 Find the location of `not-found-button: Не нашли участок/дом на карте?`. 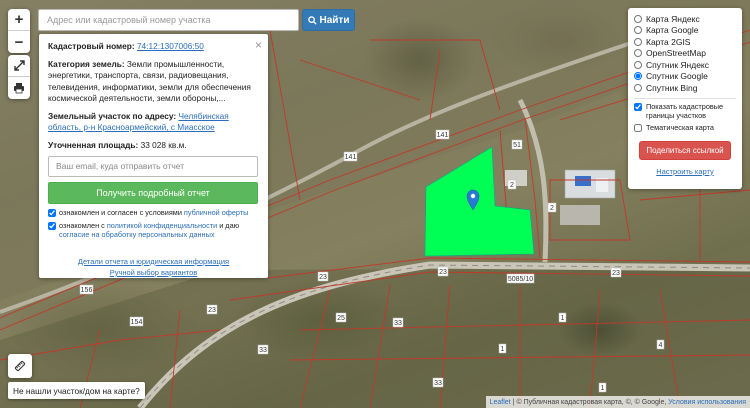

not-found-button: Не нашли участок/дом на карте? is located at coordinates (76, 390).